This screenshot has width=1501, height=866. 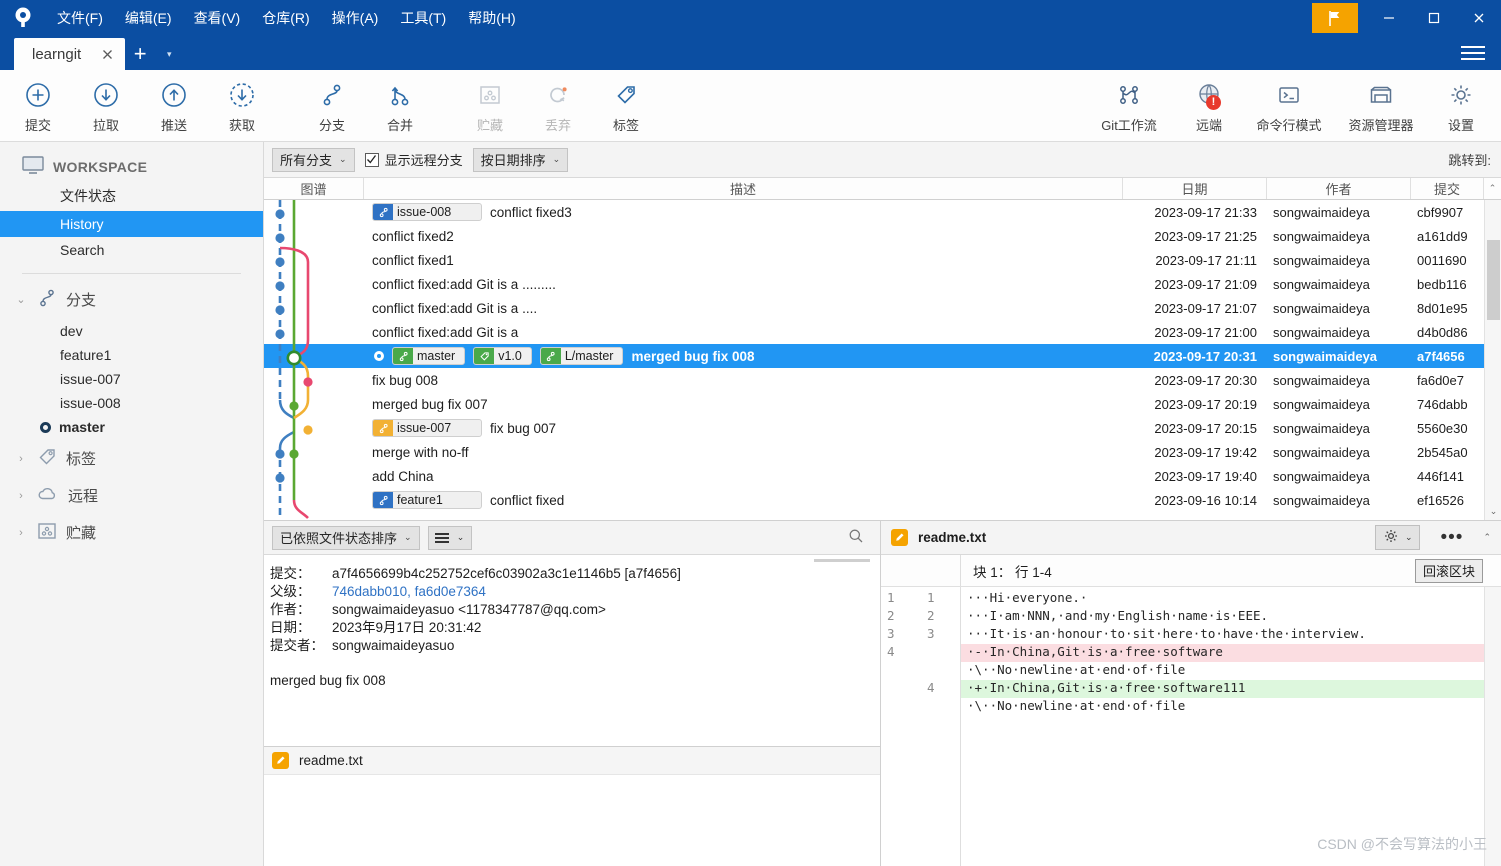 What do you see at coordinates (1448, 570) in the screenshot?
I see `rollback-hunk-button: 回滚区块` at bounding box center [1448, 570].